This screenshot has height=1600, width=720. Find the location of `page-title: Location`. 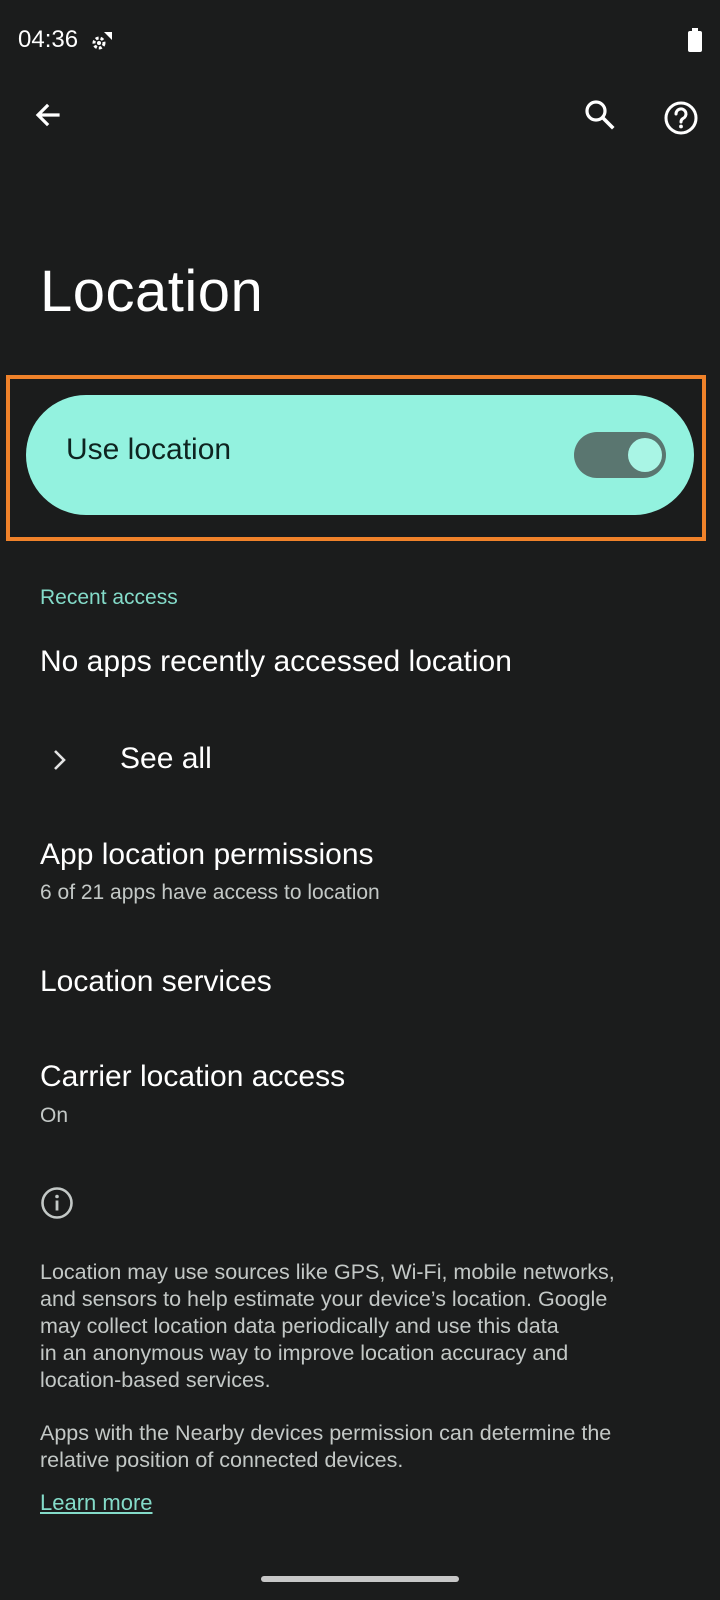

page-title: Location is located at coordinates (152, 291).